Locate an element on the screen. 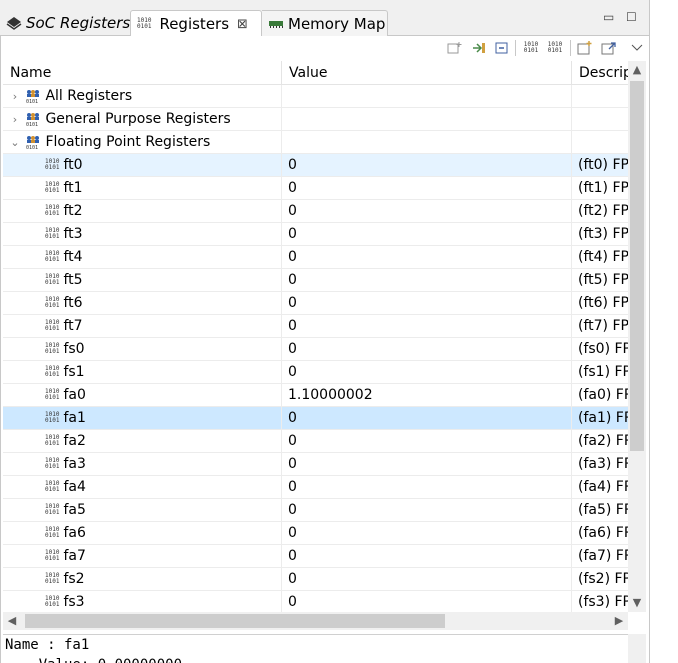  register-row: 1010 0101 fs1 0 (fs1) FP is located at coordinates (315, 372).